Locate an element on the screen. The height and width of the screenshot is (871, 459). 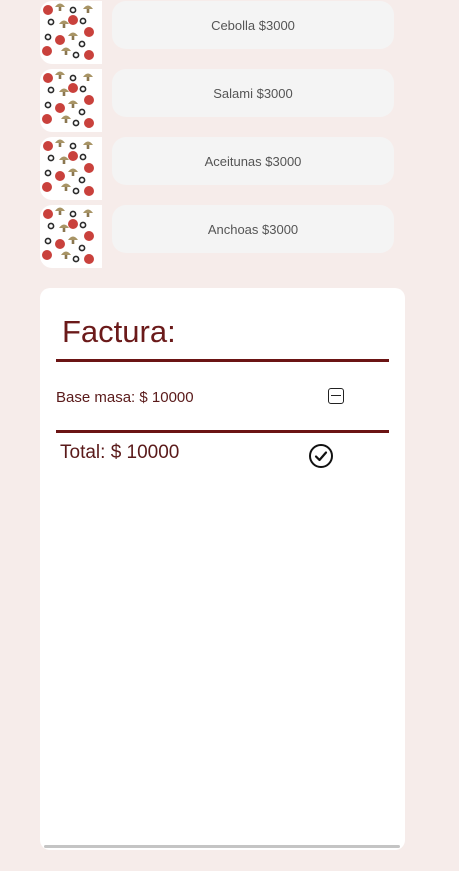
ingredient-row-cebolla: Cebolla $3000 is located at coordinates (217, 32).